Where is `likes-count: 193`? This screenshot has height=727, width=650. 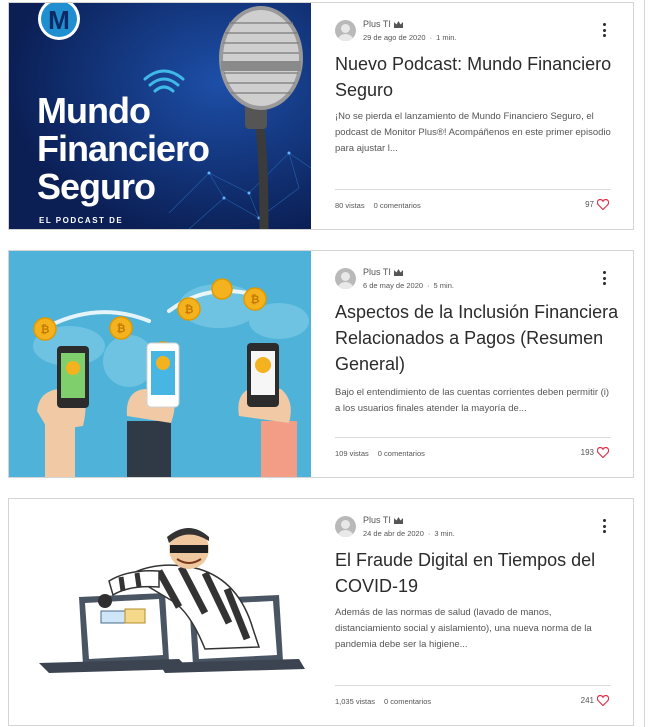
likes-count: 193 is located at coordinates (587, 452).